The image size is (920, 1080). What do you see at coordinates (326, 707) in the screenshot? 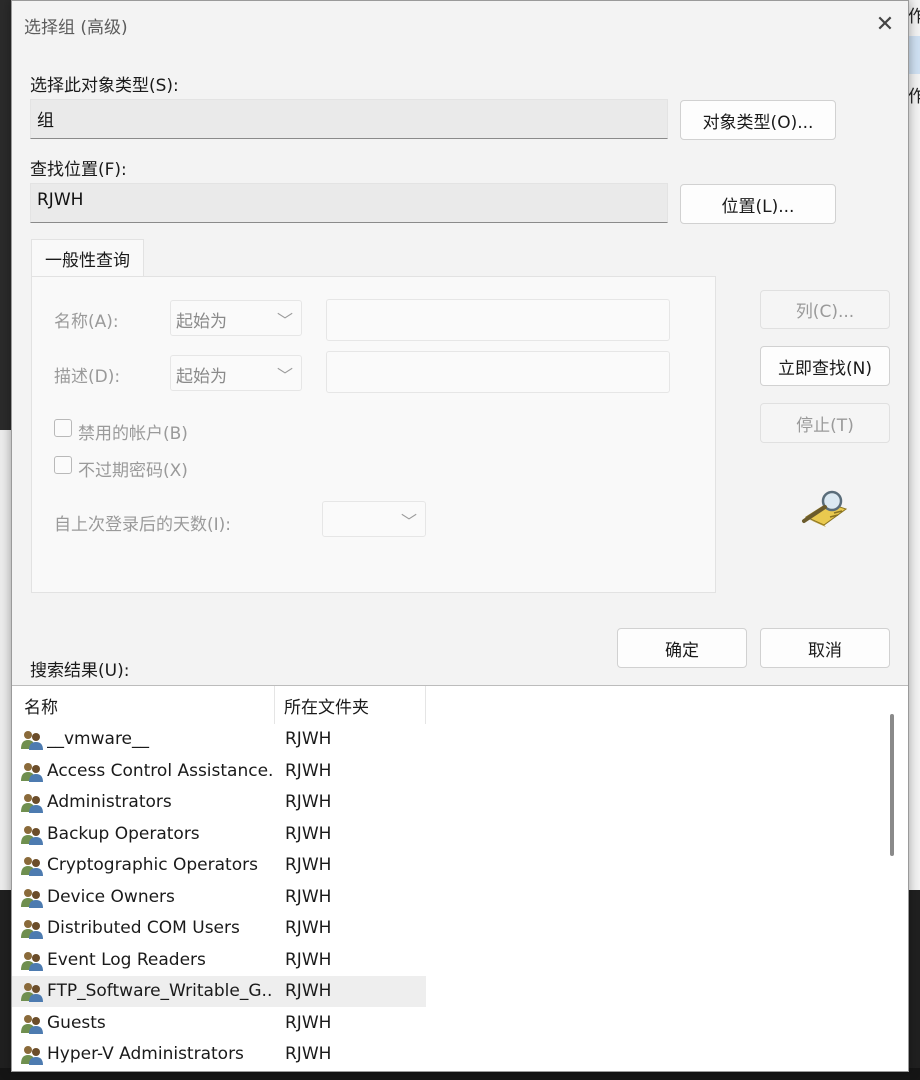
I see `column-header-folder-label: 所在文件夹` at bounding box center [326, 707].